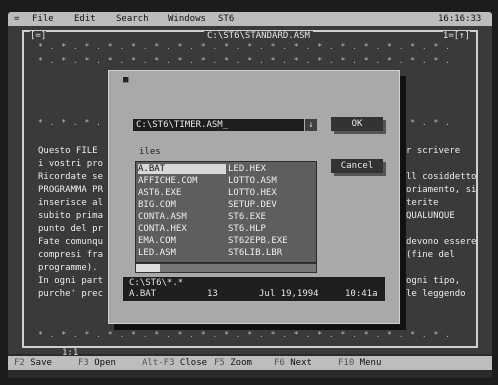 This screenshot has height=385, width=498. What do you see at coordinates (433, 281) in the screenshot?
I see `editor-line: ogni tipo,` at bounding box center [433, 281].